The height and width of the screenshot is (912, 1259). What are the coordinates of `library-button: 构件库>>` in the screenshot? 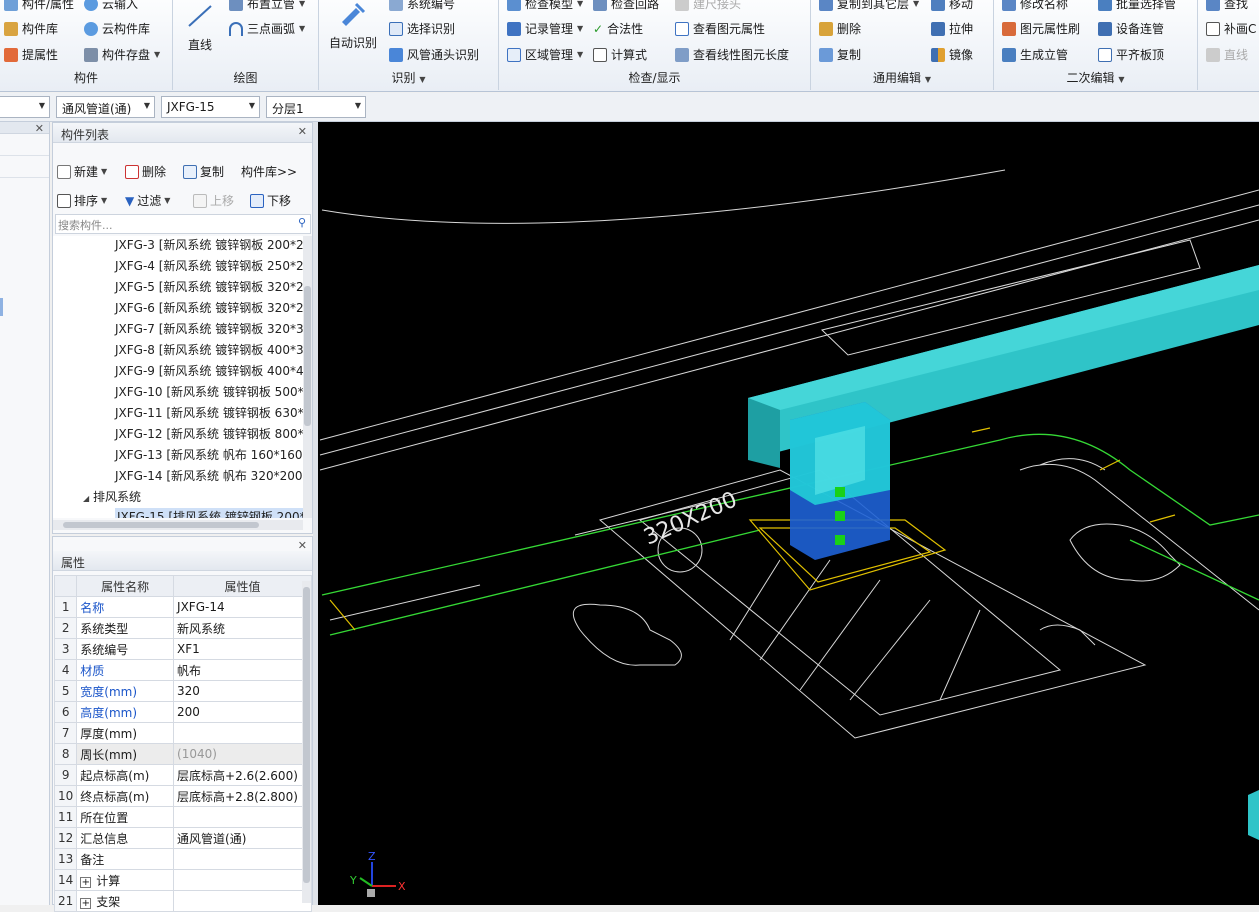 It's located at (269, 171).